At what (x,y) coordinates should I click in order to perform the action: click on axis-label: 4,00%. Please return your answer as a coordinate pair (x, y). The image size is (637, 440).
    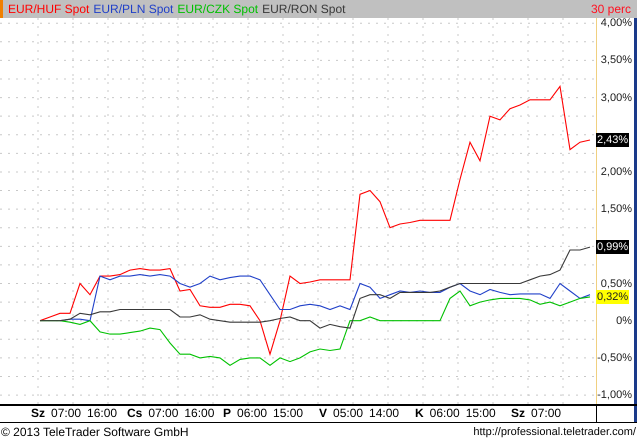
    Looking at the image, I should click on (616, 23).